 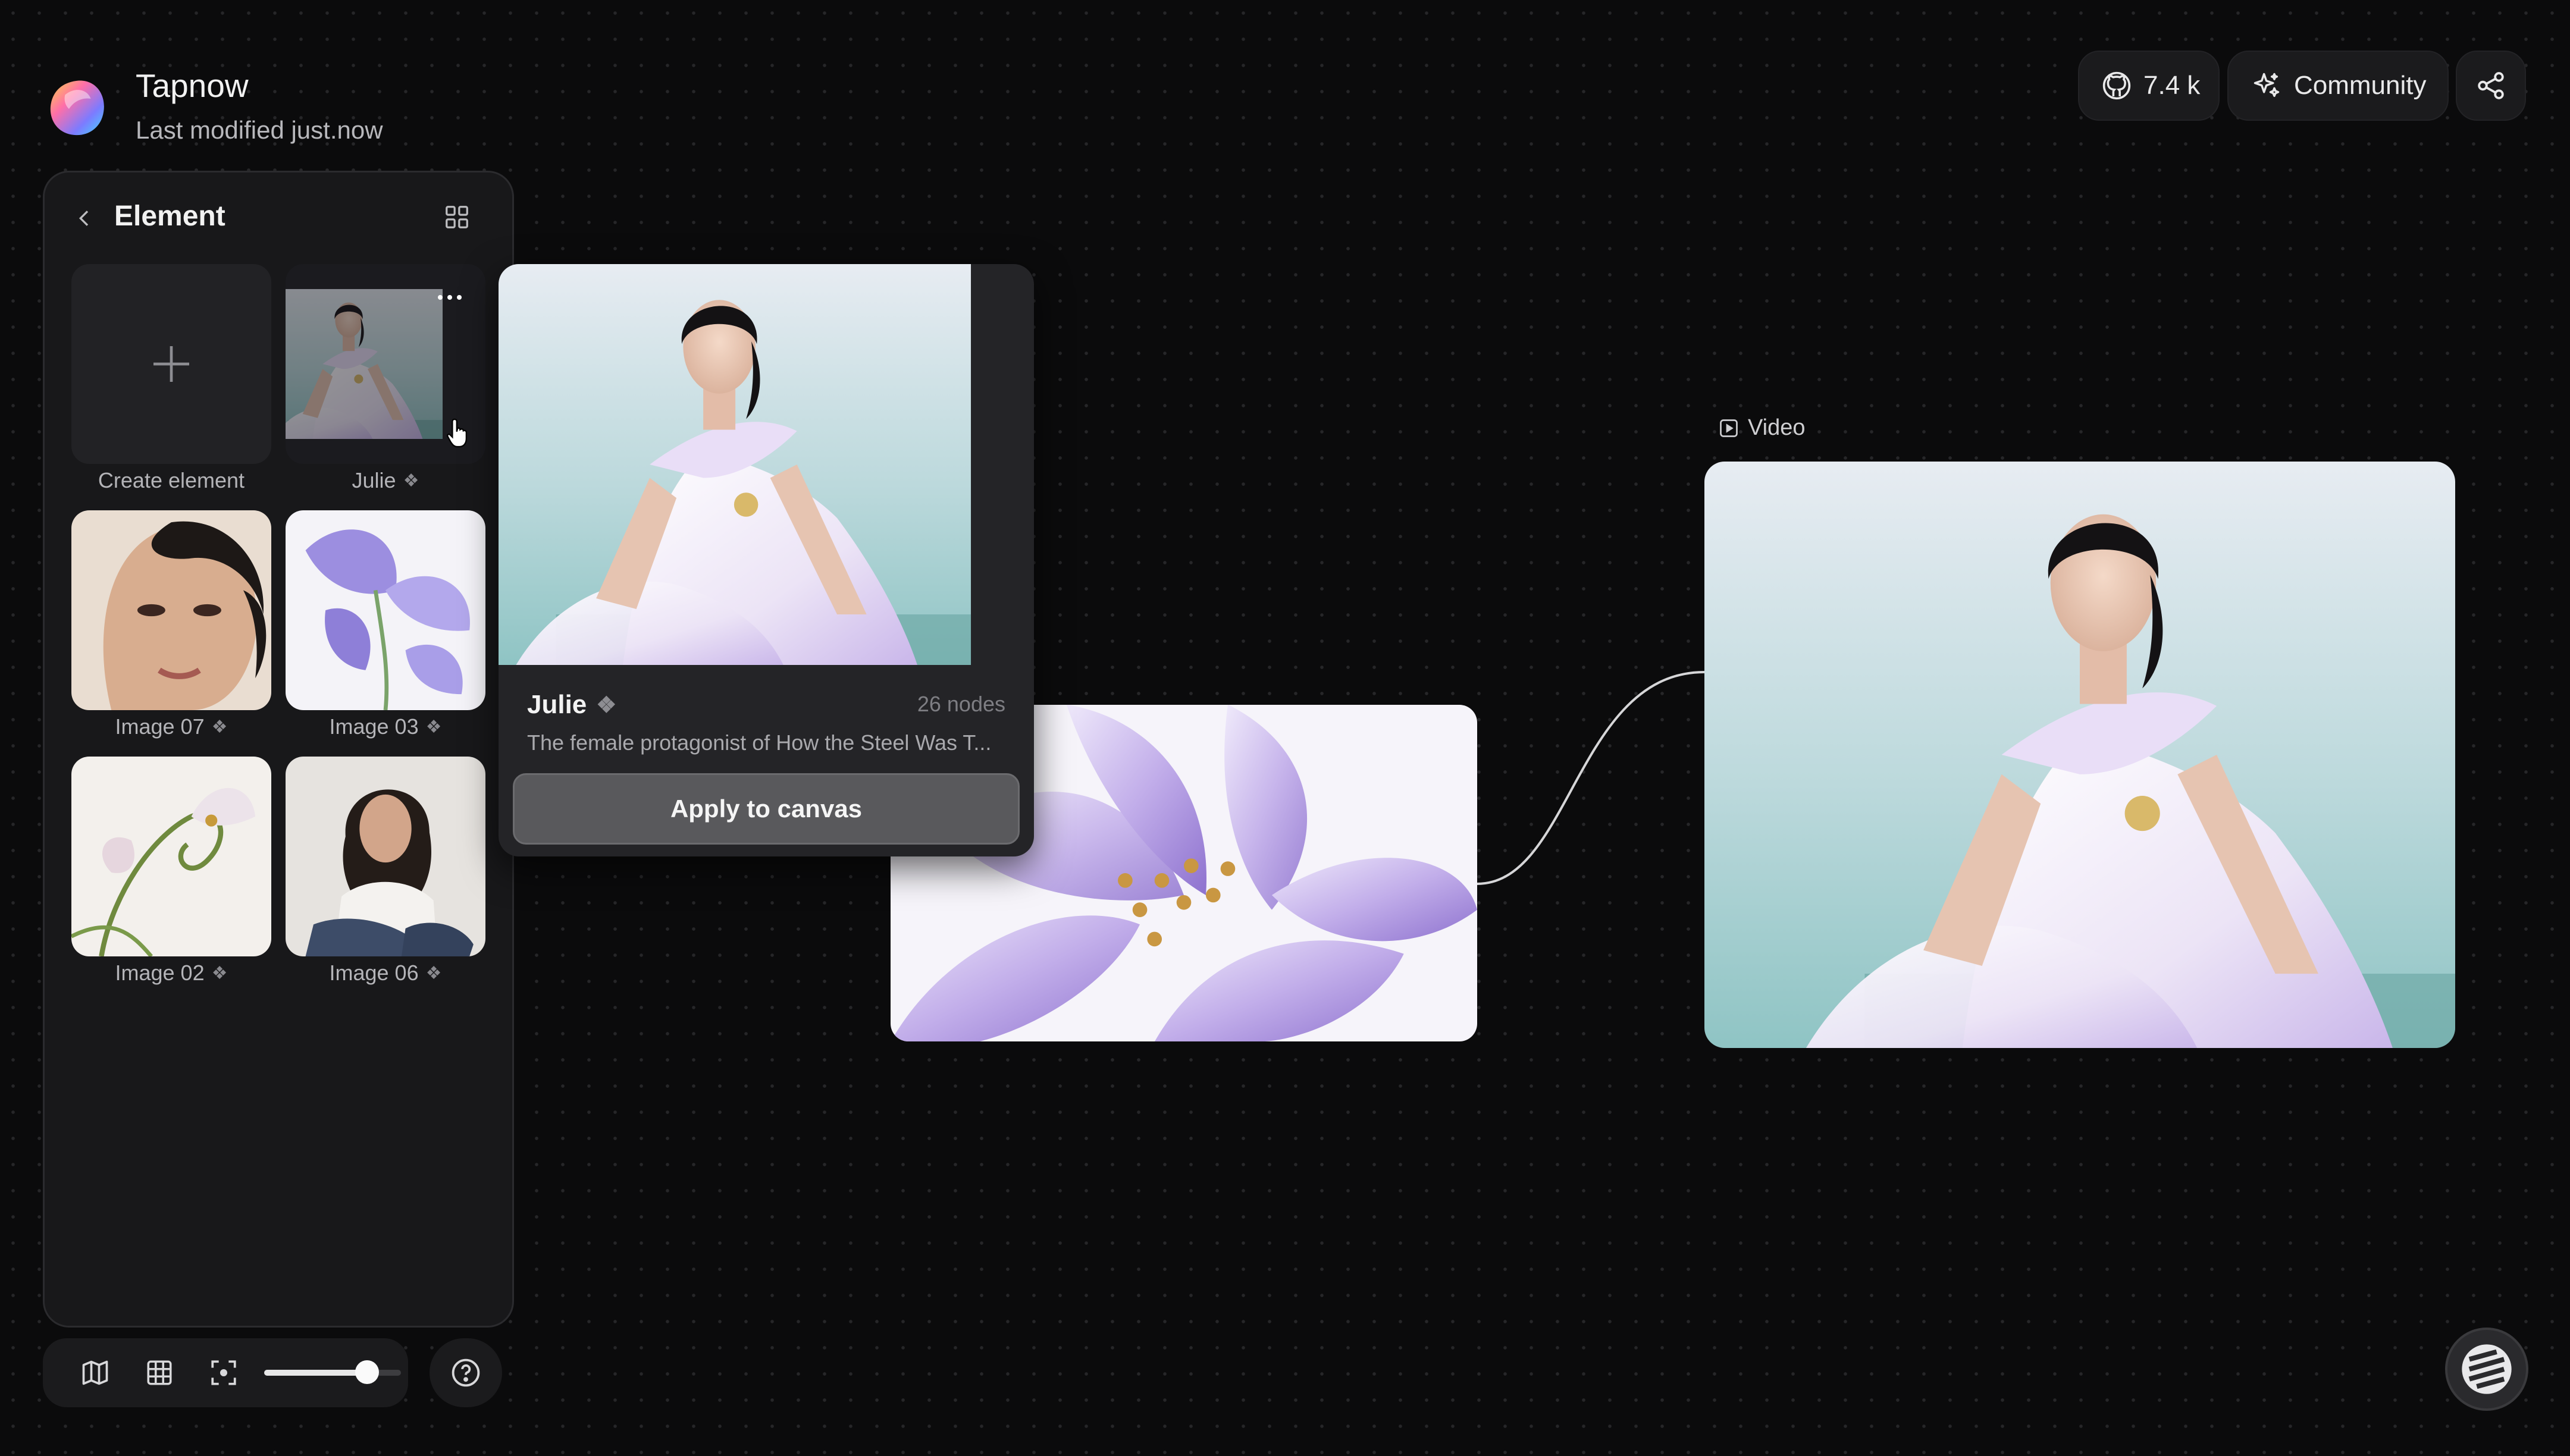 I want to click on github-icon, so click(x=2117, y=86).